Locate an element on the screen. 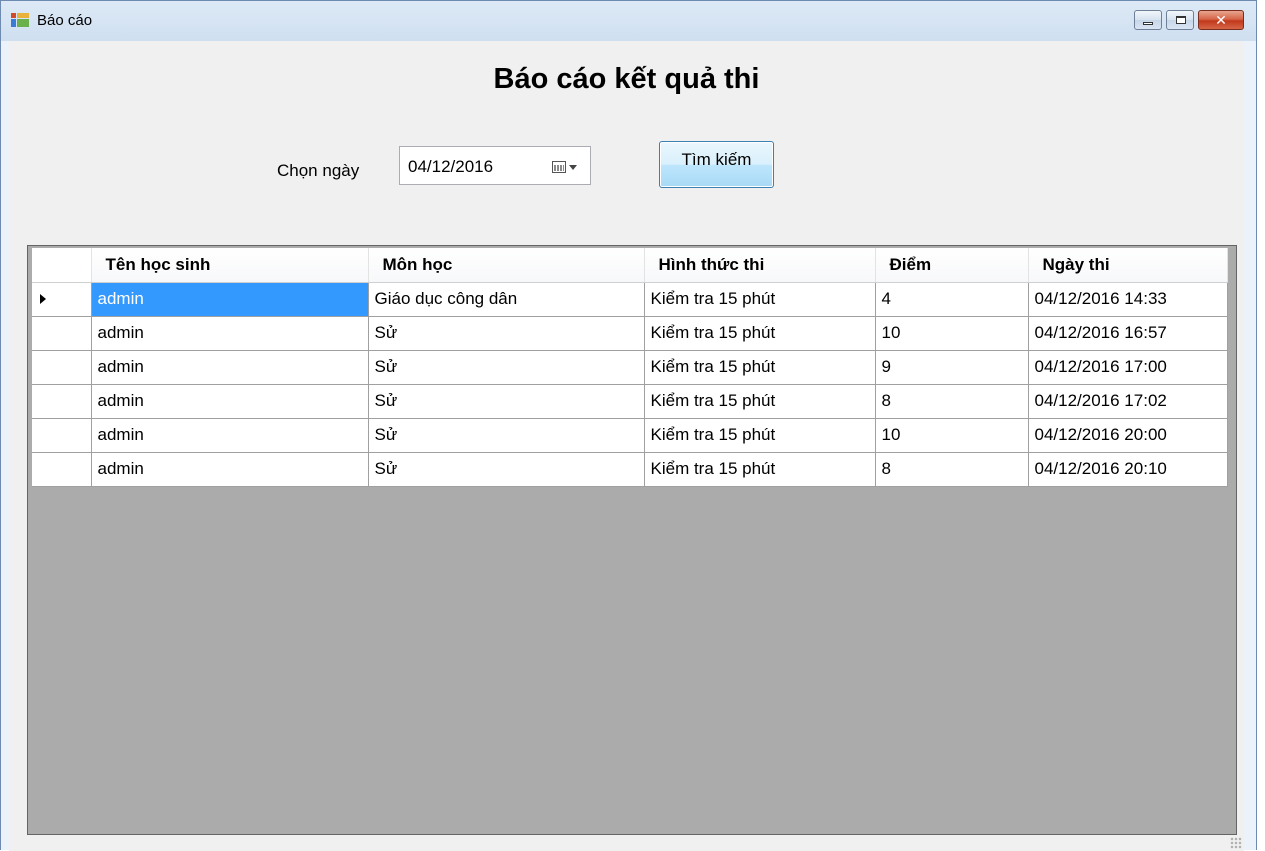  window-title: Báo cáo is located at coordinates (65, 20).